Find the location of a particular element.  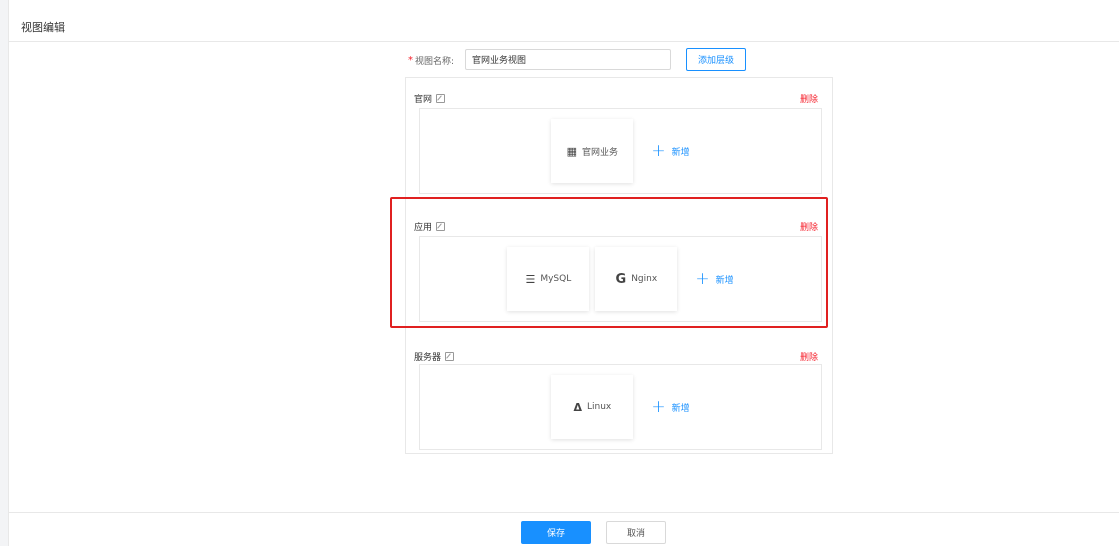

required-mark: * is located at coordinates (410, 60).